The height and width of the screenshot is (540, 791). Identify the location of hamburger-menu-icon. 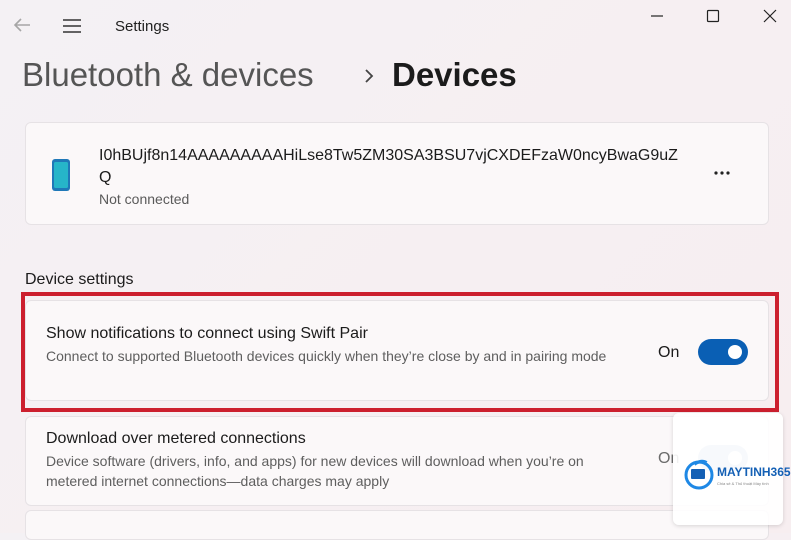
(72, 26).